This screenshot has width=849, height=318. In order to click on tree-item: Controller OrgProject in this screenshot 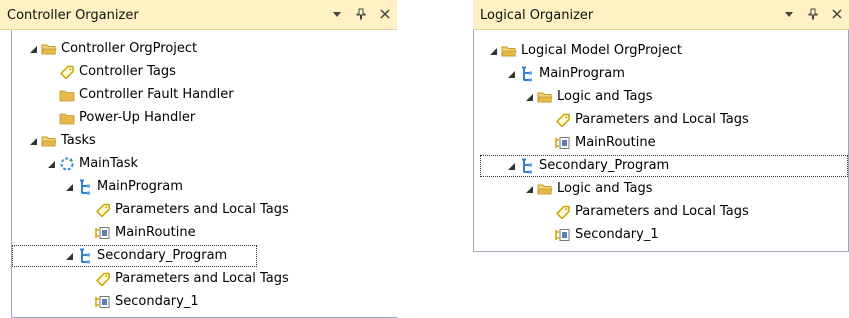, I will do `click(111, 49)`.